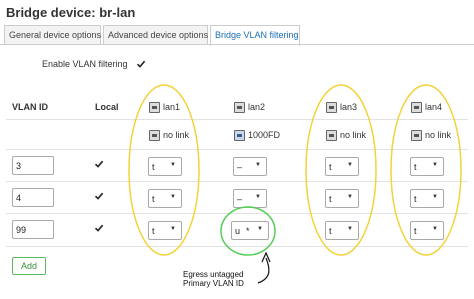 This screenshot has width=474, height=299. Describe the element at coordinates (248, 231) in the screenshot. I see `highlight-primary-cell` at that location.